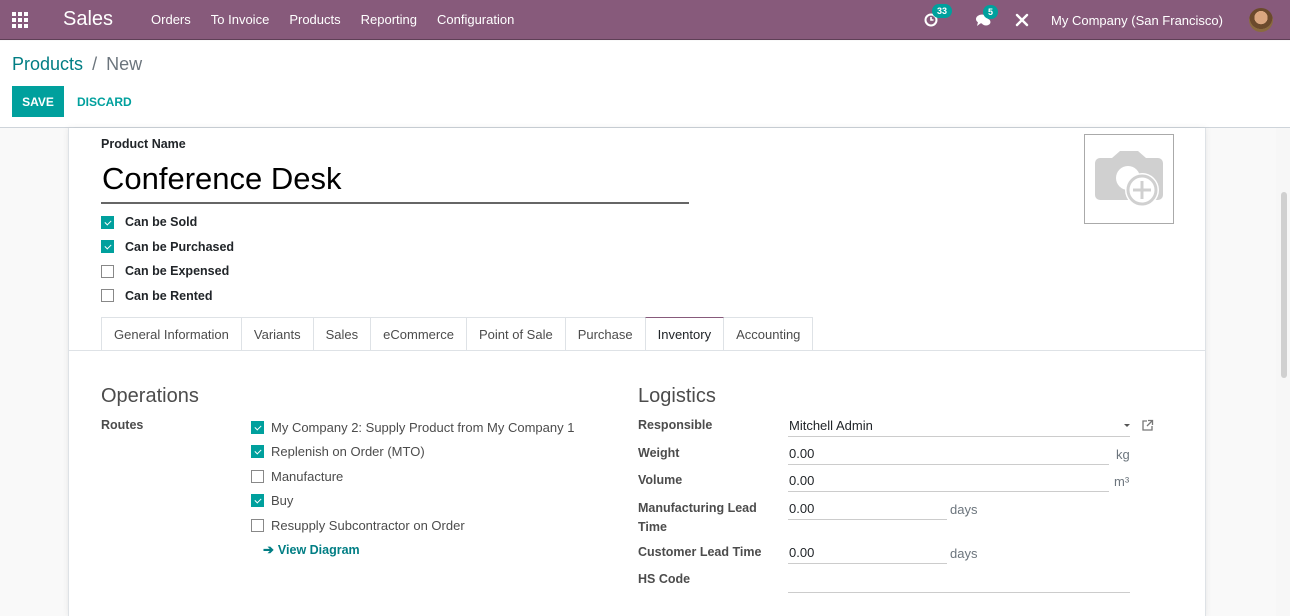  Describe the element at coordinates (21, 19) in the screenshot. I see `apps-grid-icon` at that location.